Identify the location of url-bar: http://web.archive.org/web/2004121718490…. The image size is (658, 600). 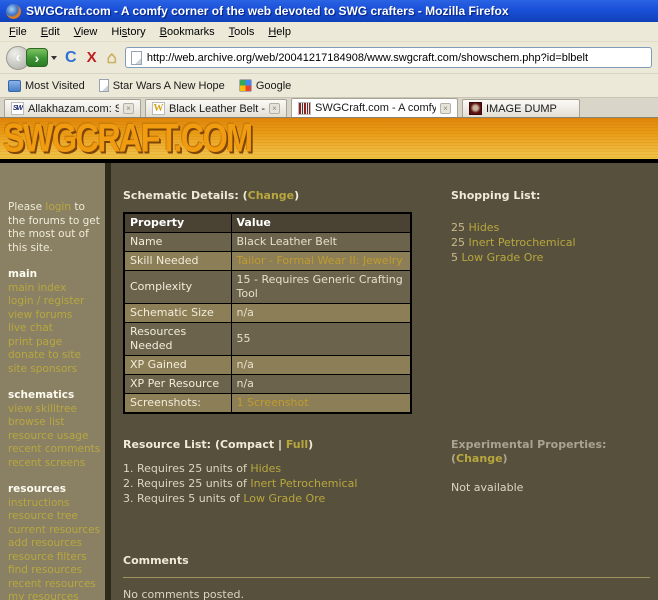
(388, 57).